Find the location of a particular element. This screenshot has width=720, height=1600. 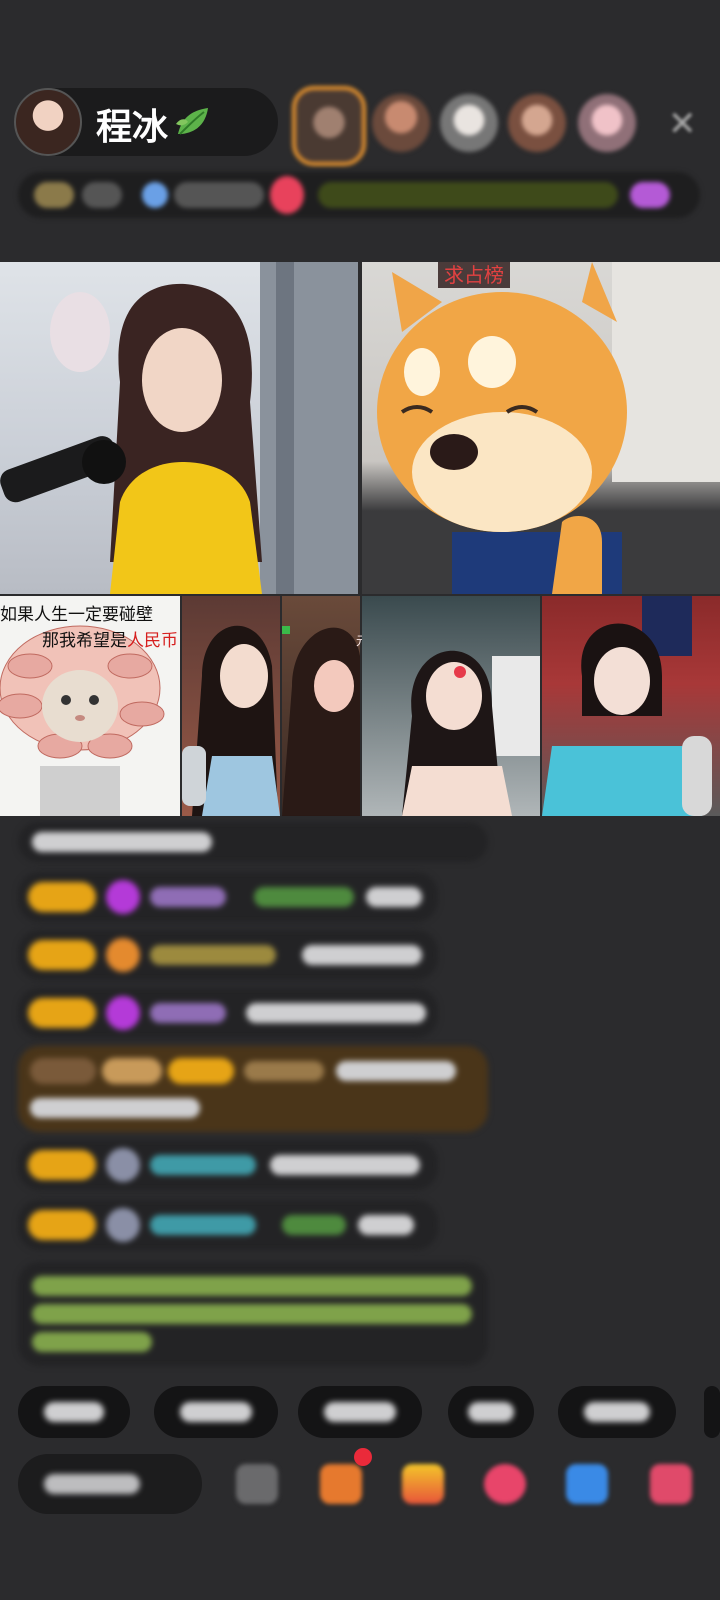

meme-caption-line2: 那我希望是人民币 is located at coordinates (110, 638).